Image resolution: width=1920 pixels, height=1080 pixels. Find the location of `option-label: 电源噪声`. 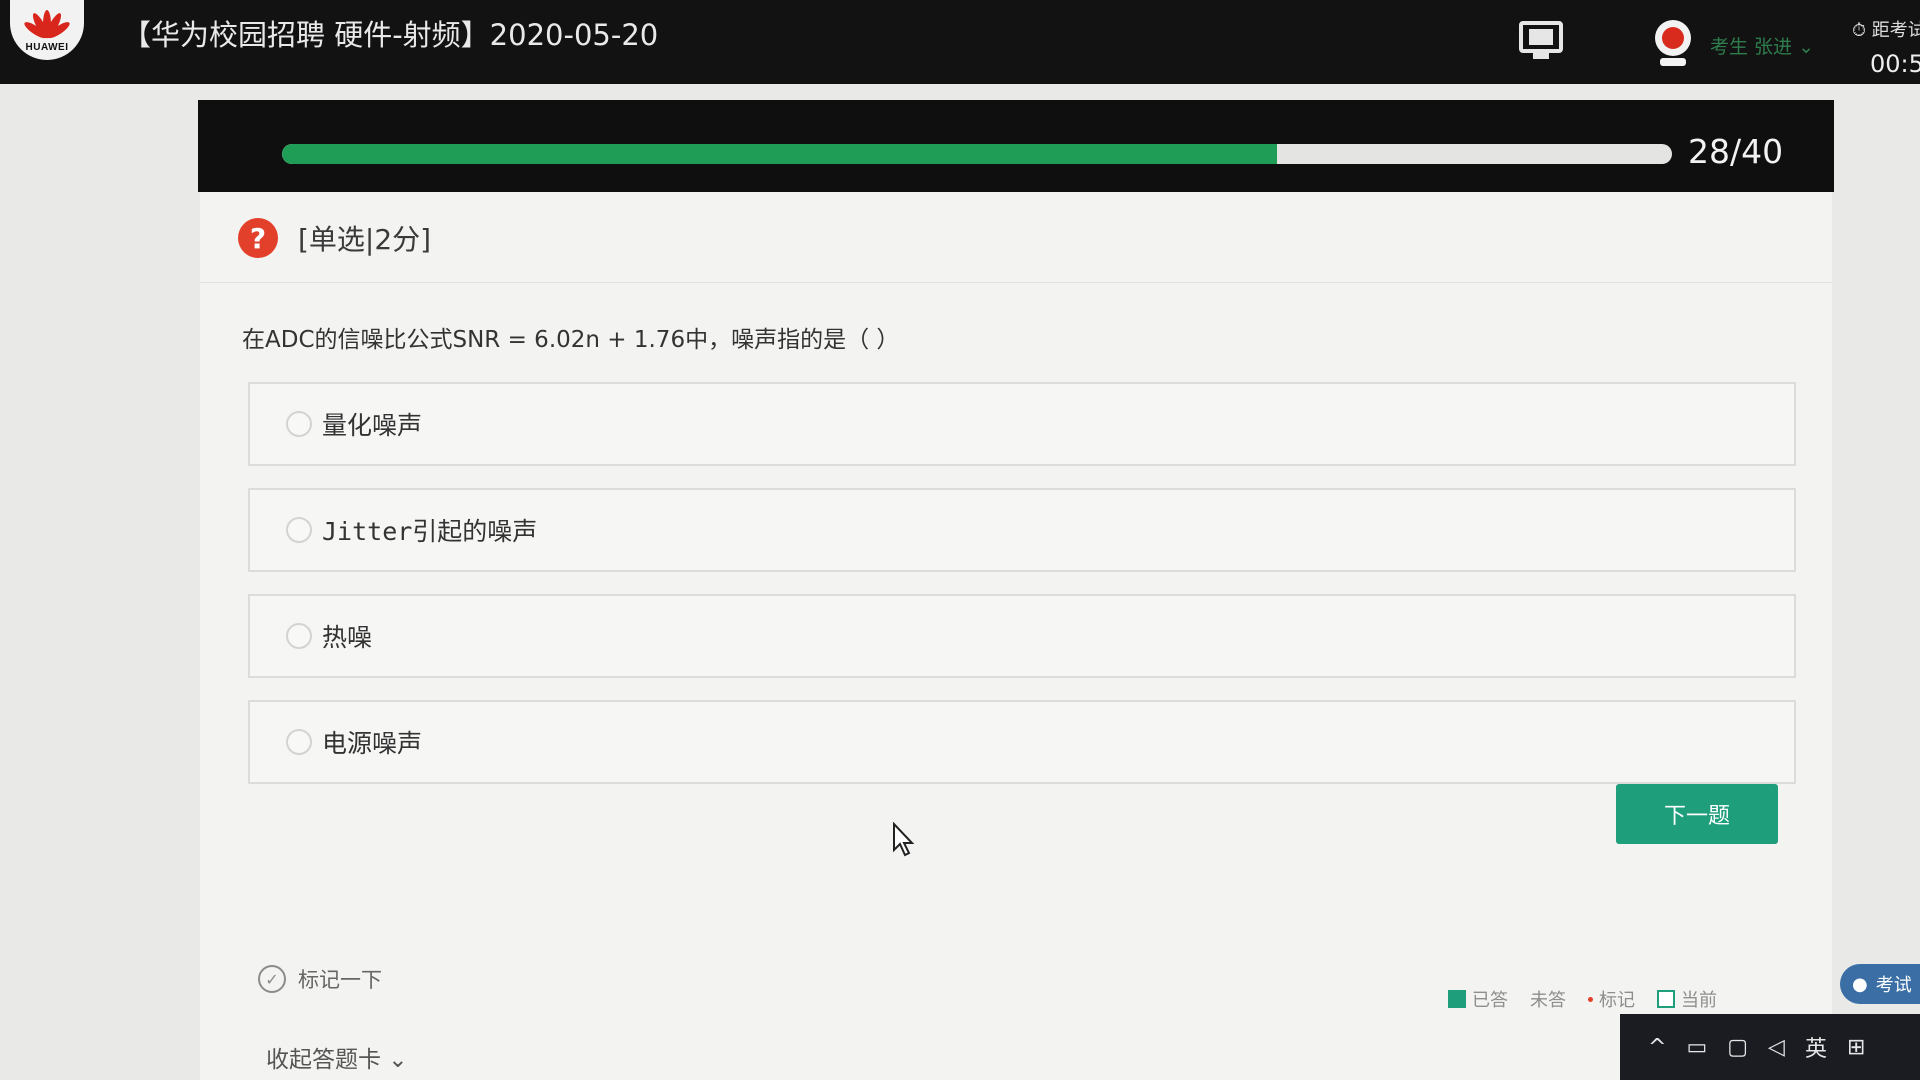

option-label: 电源噪声 is located at coordinates (372, 743).